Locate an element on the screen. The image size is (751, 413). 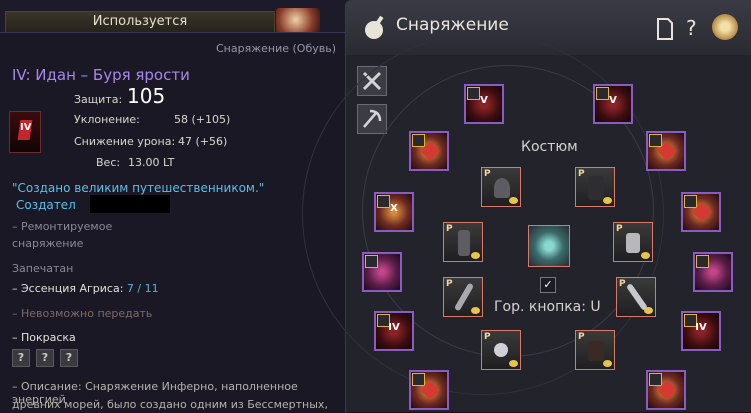
costume-slot-offhand: P is located at coordinates (636, 297).